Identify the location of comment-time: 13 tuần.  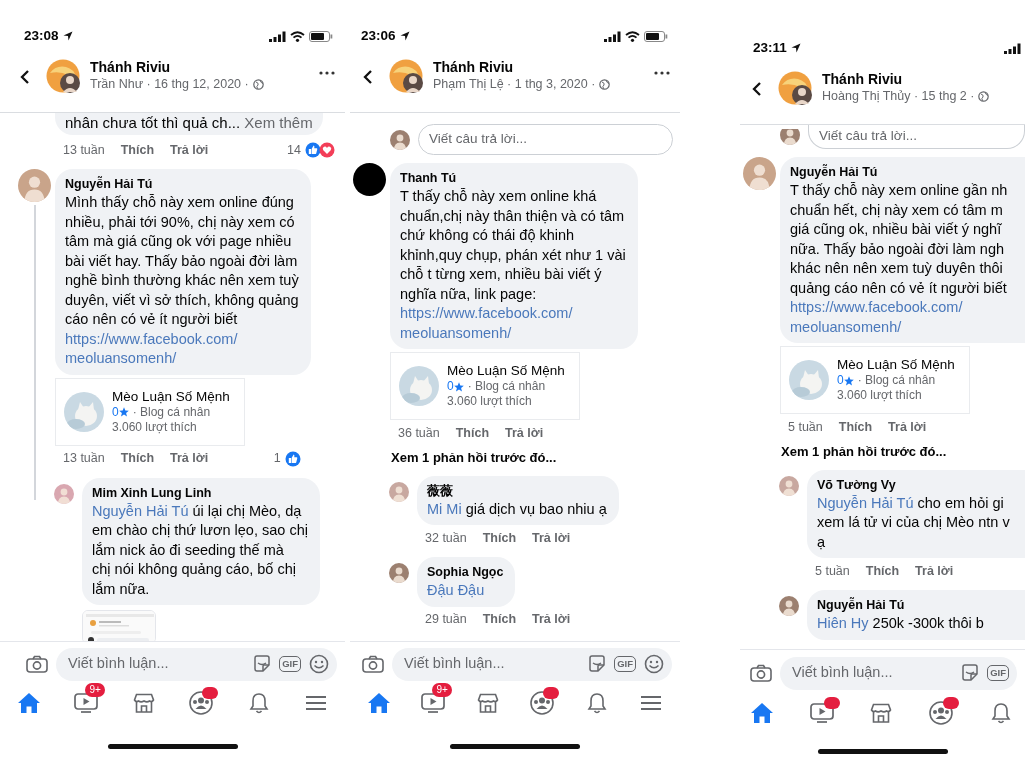
(84, 150).